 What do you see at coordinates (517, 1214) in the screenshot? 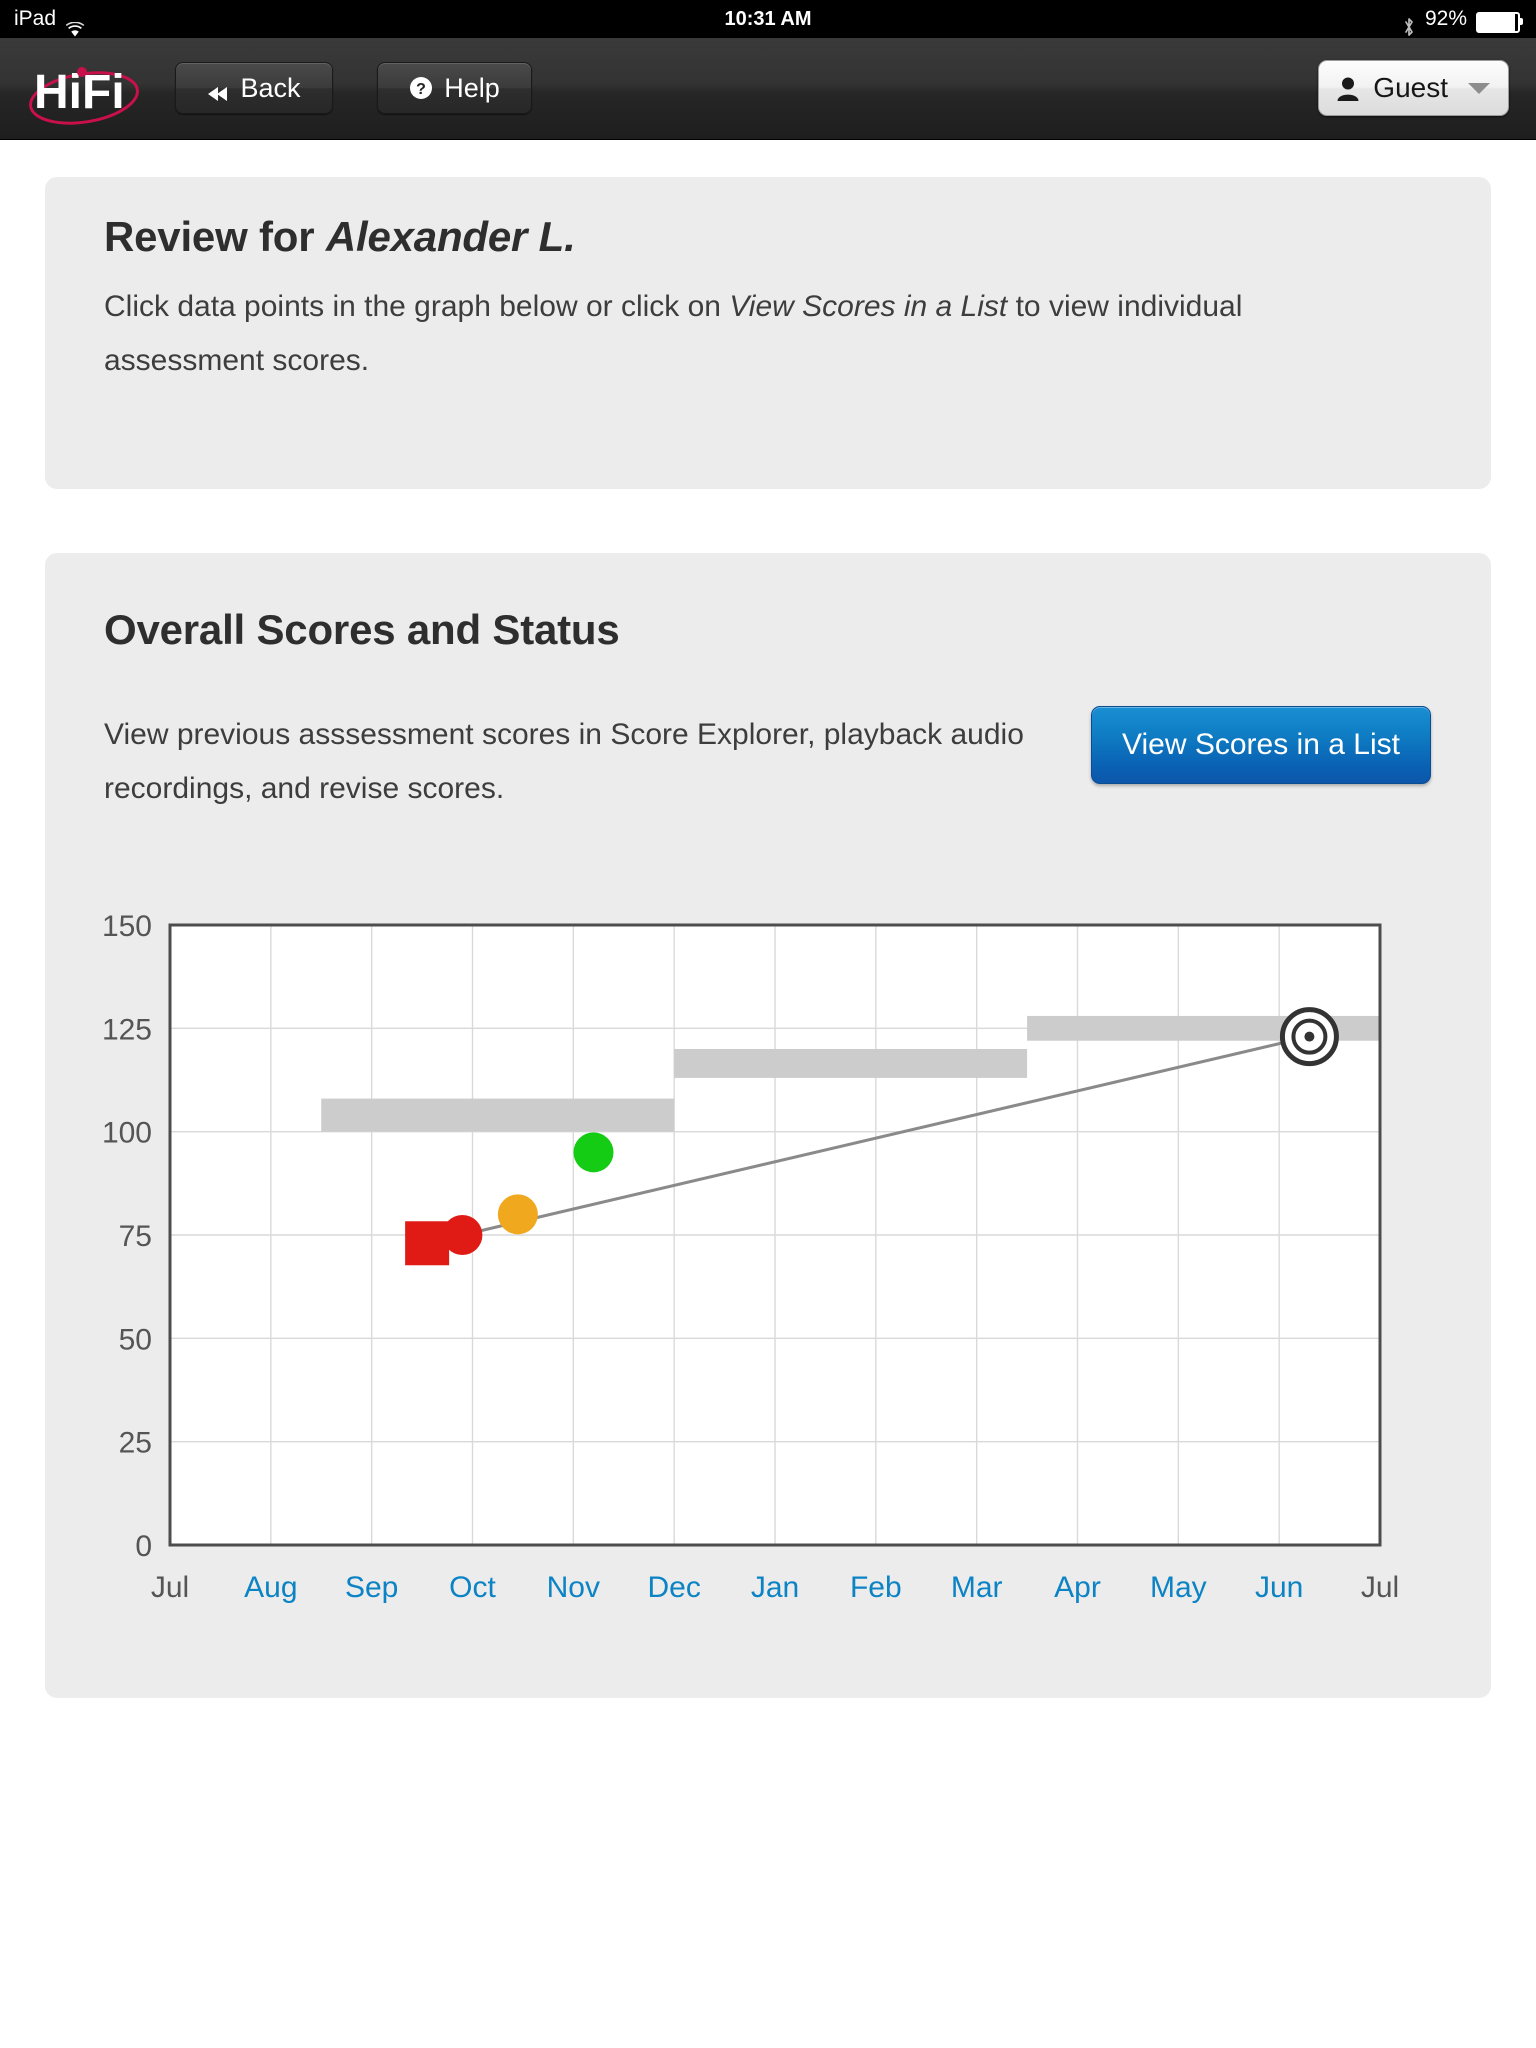
I see `chart-point-yellow` at bounding box center [517, 1214].